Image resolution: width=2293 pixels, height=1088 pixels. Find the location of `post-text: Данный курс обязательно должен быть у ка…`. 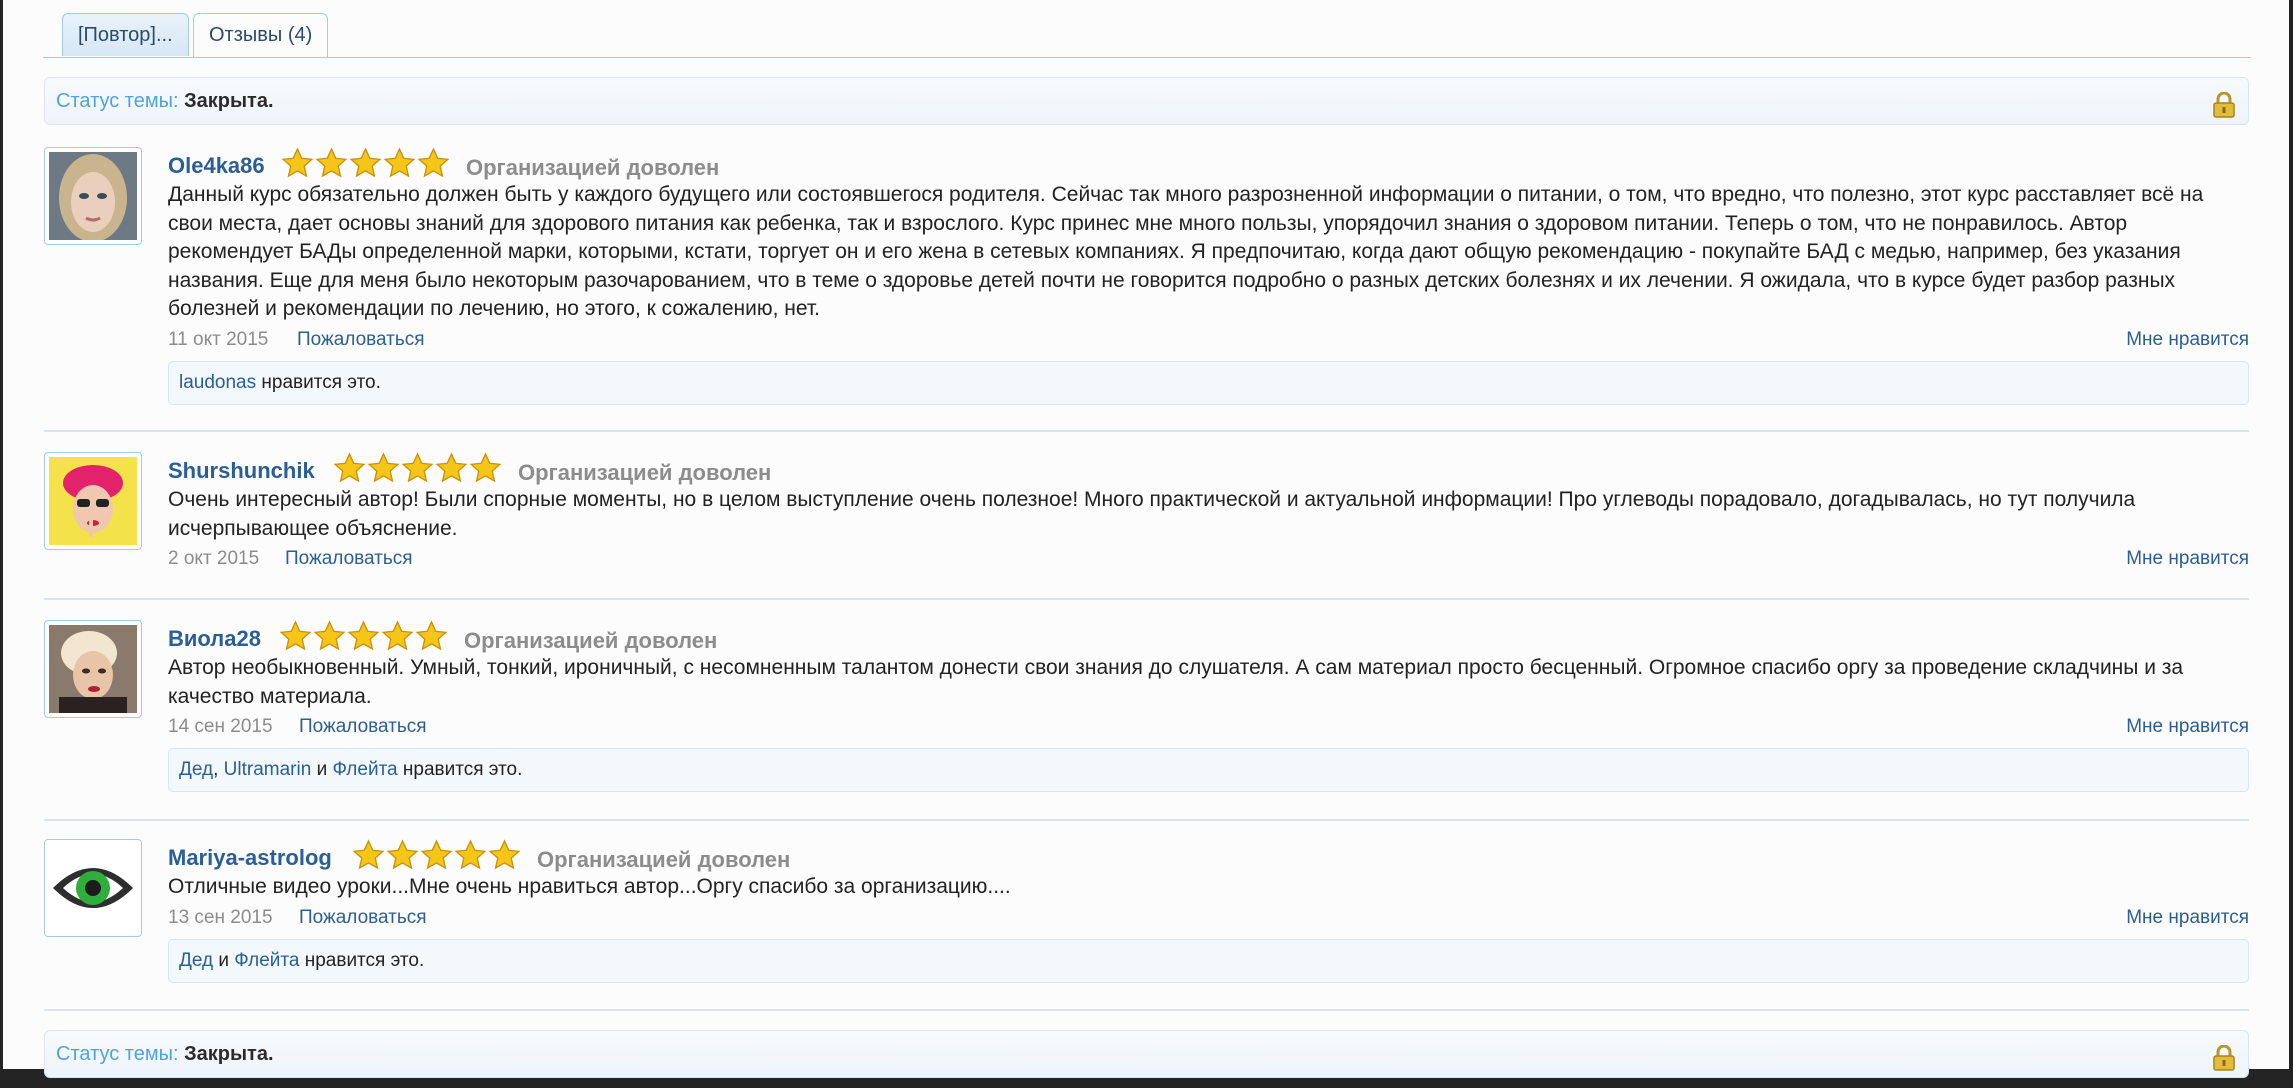

post-text: Данный курс обязательно должен быть у ка… is located at coordinates (1186, 251).